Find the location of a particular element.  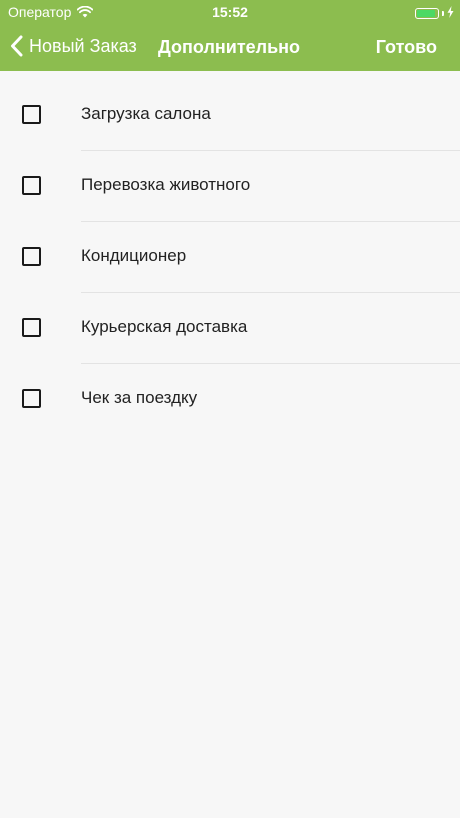

option-label: Кондиционер is located at coordinates (134, 255).